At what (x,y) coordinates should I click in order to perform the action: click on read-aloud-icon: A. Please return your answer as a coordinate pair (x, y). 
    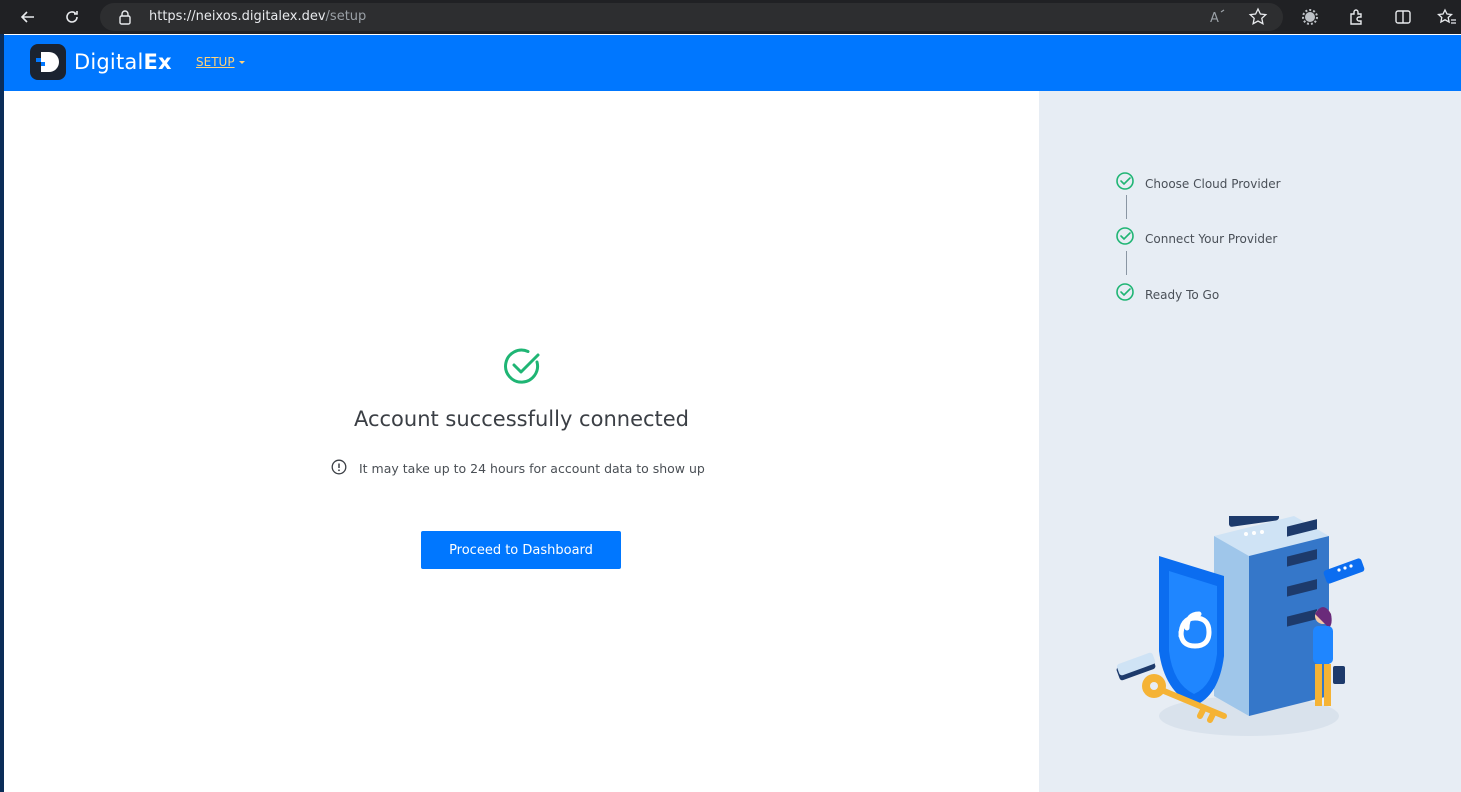
    Looking at the image, I should click on (1218, 19).